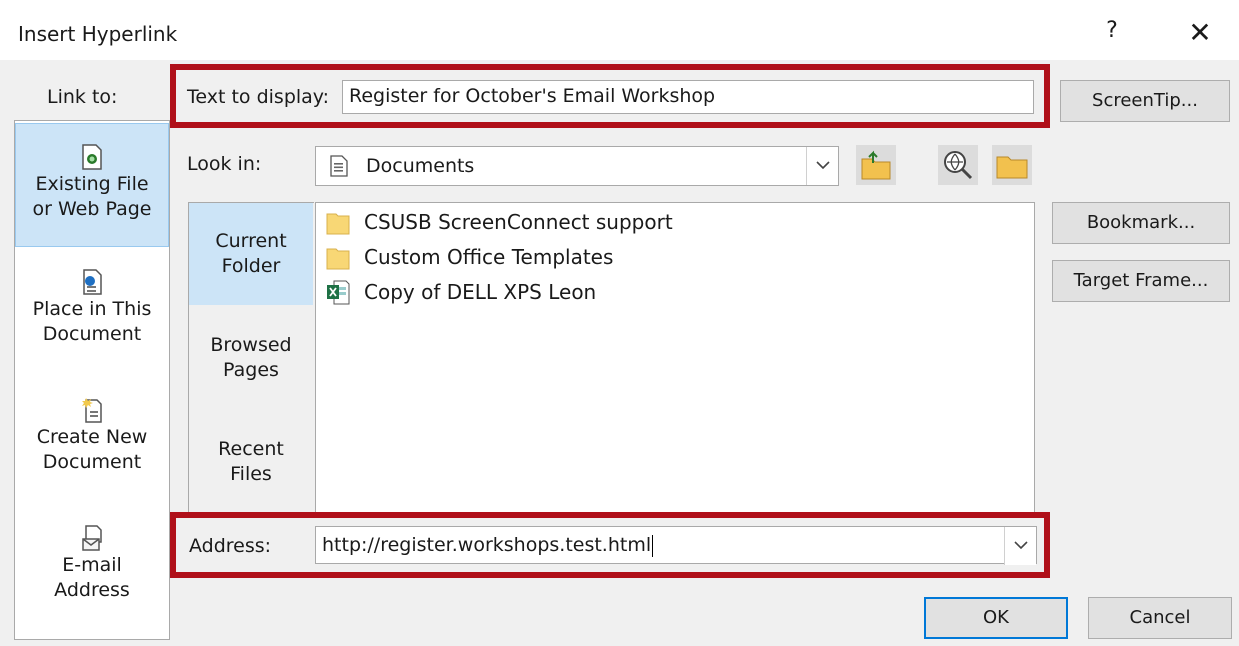 This screenshot has height=646, width=1239. I want to click on link-to-create-new-document: Create New Document, so click(92, 452).